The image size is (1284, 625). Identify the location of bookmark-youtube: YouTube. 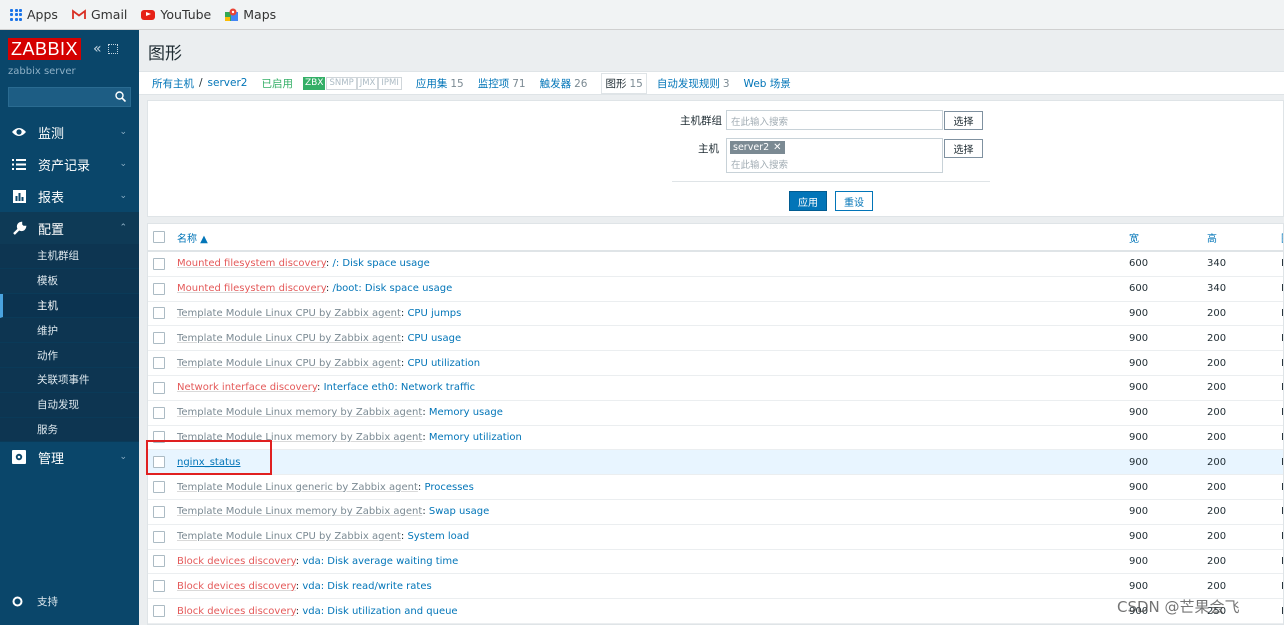
(176, 14).